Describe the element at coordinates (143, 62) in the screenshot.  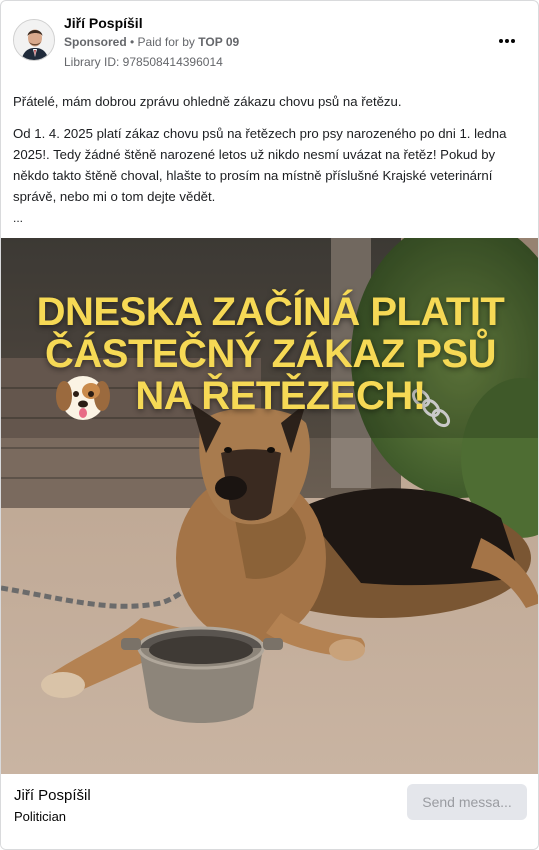
I see `library-id: Library ID: 978508414396014` at that location.